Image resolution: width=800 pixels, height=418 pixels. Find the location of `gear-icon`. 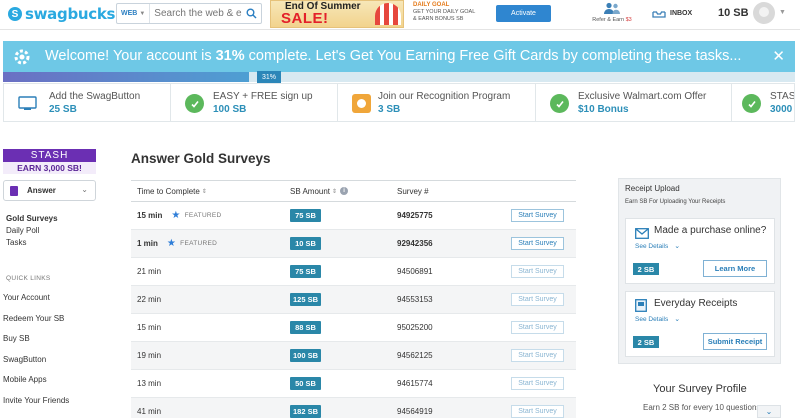

gear-icon is located at coordinates (22, 59).